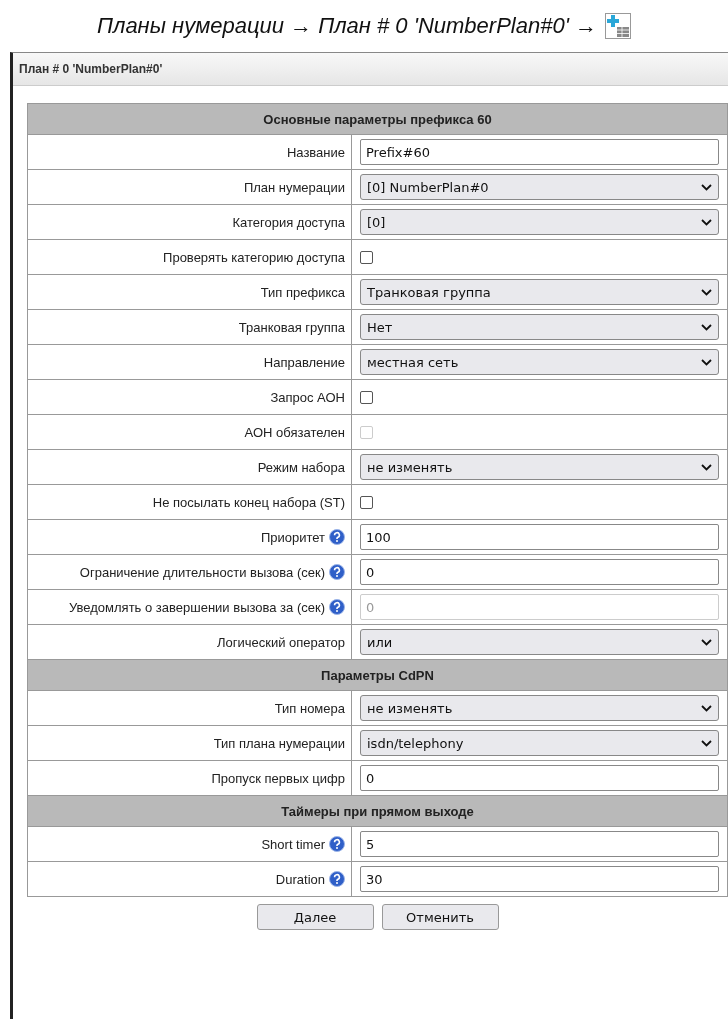 The width and height of the screenshot is (728, 1019). I want to click on next-button: Далее, so click(315, 917).